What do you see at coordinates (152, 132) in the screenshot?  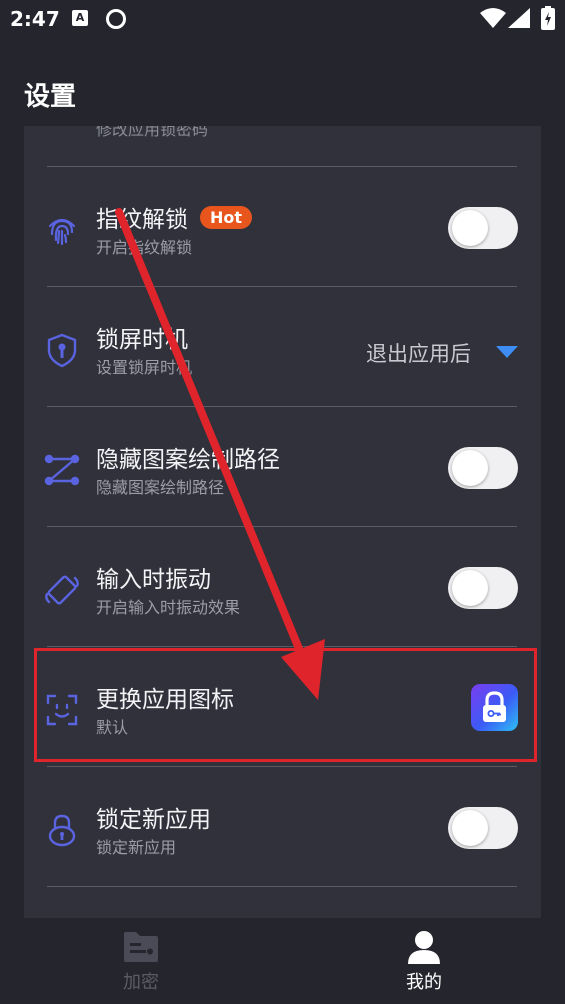 I see `change-password-subtitle-cutoff: 修改应用锁密码` at bounding box center [152, 132].